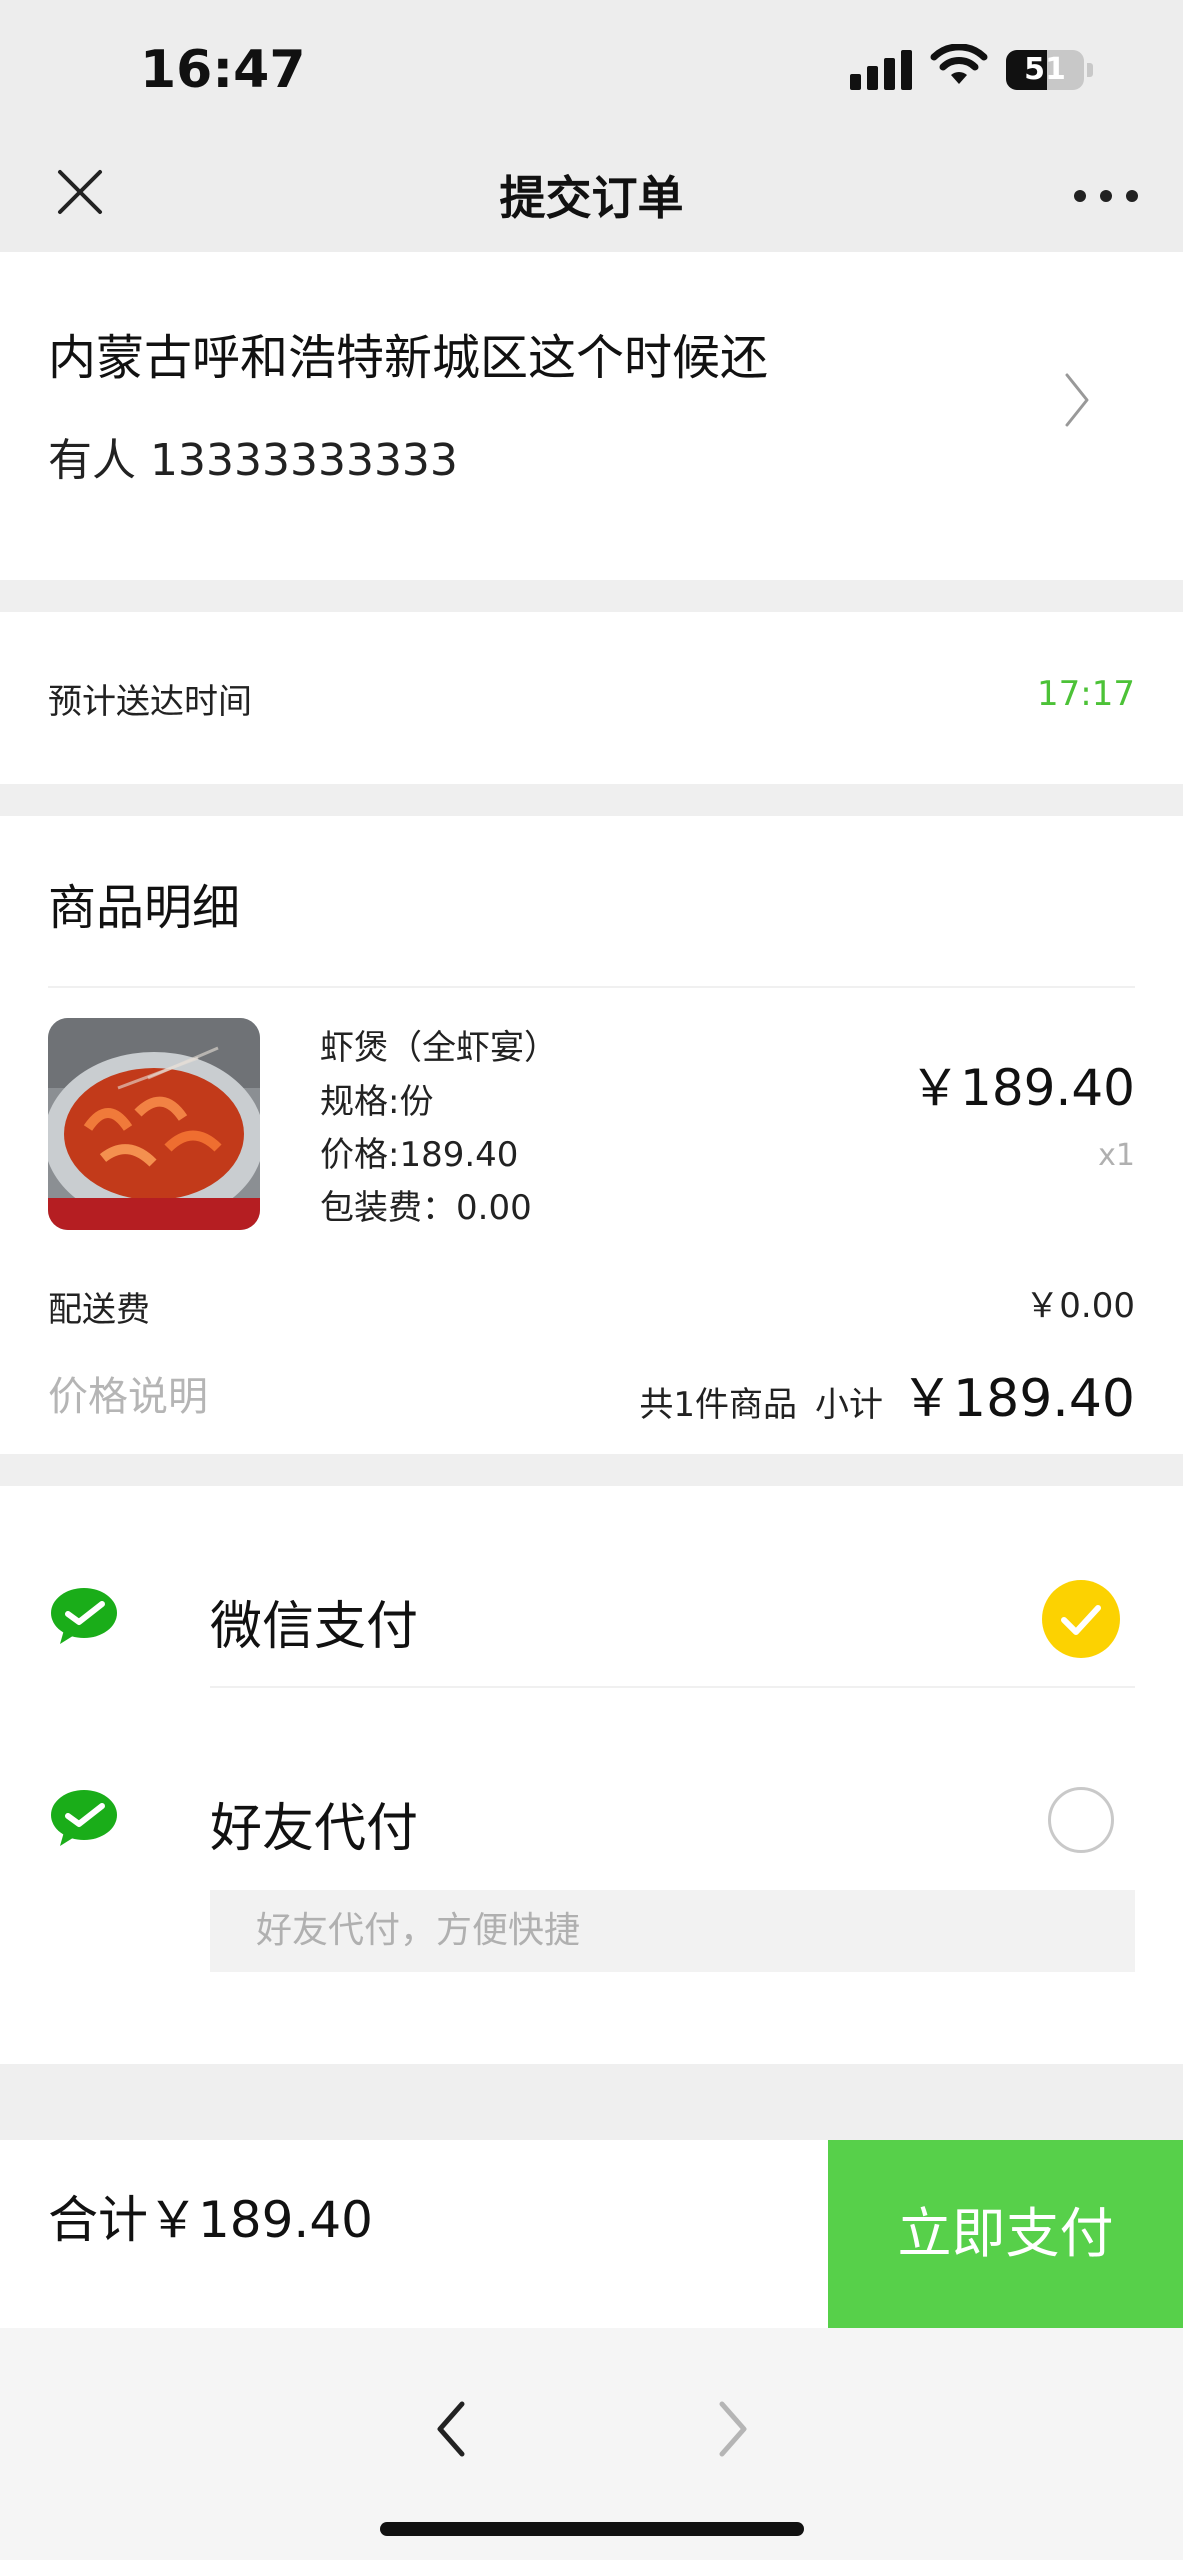  What do you see at coordinates (672, 1931) in the screenshot?
I see `friend-pay-message-input: 好友代付，方便快捷` at bounding box center [672, 1931].